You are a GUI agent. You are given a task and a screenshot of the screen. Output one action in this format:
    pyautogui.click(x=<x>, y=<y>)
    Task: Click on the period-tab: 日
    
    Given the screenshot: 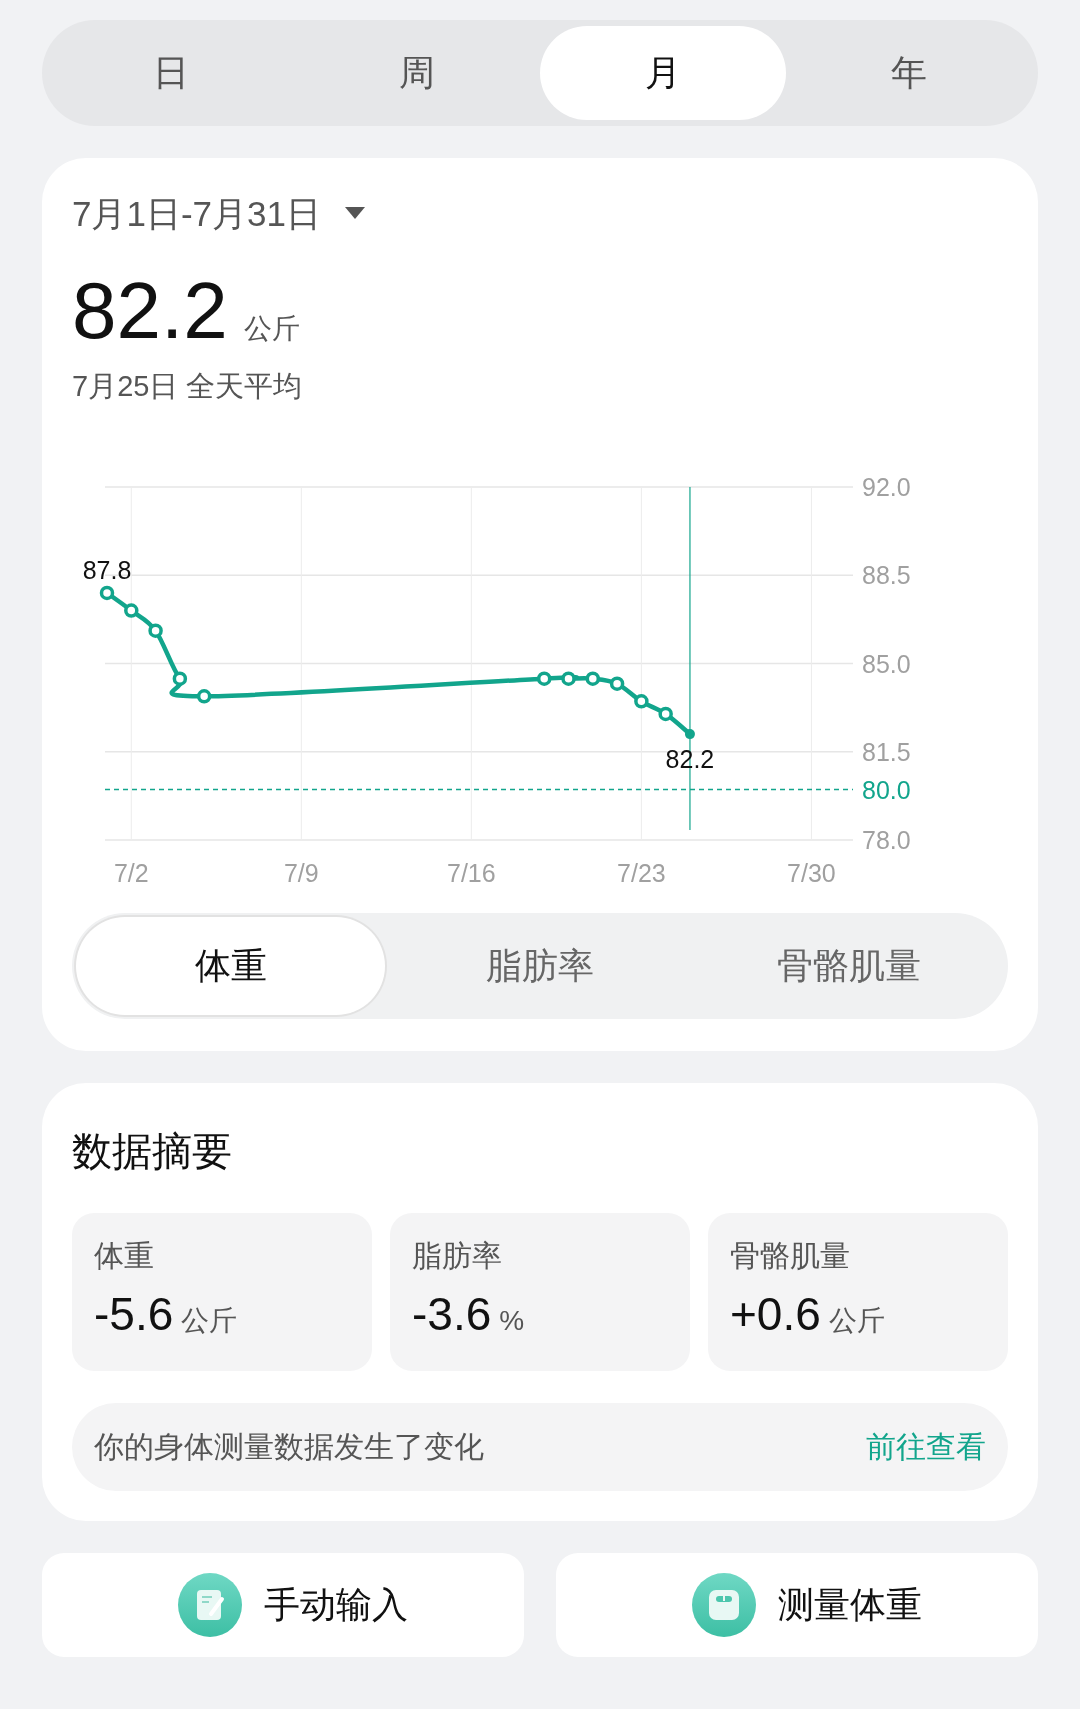 What is the action you would take?
    pyautogui.click(x=171, y=73)
    